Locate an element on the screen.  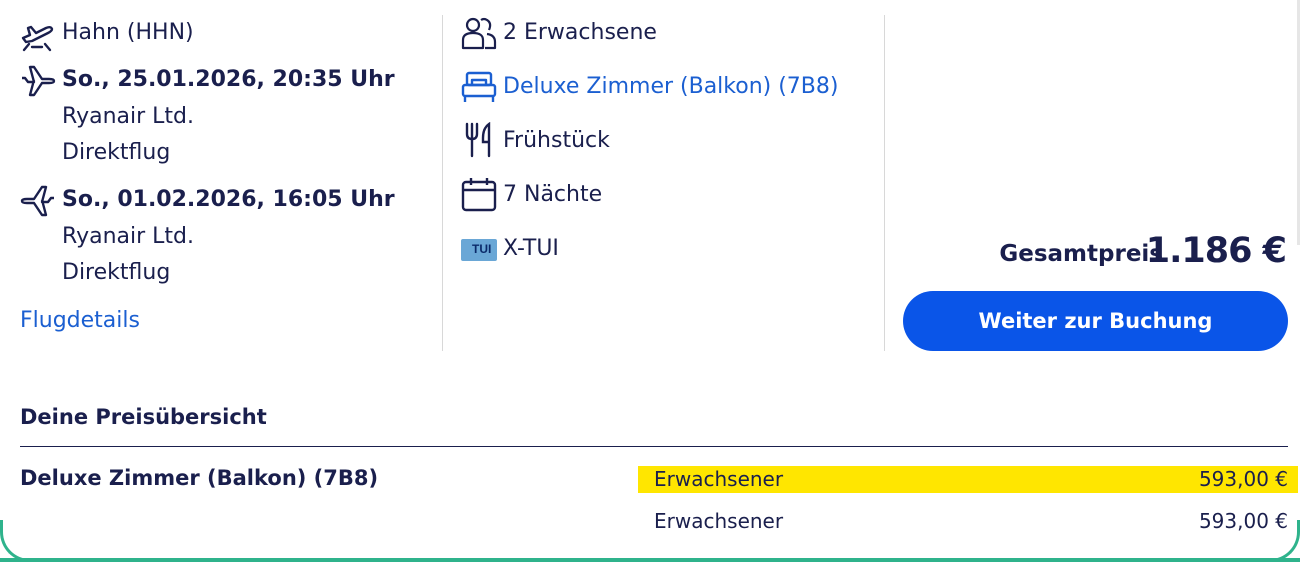
plane-takeoff-icon is located at coordinates (37, 37).